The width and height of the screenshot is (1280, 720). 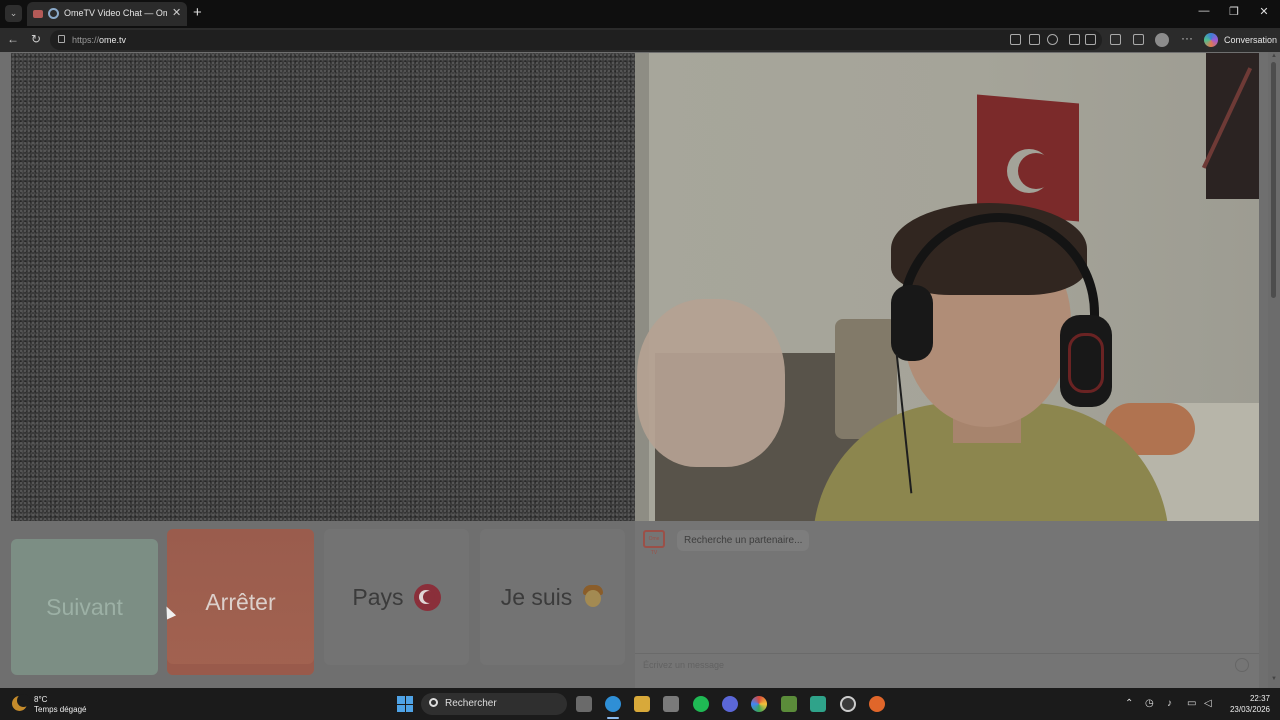 What do you see at coordinates (1138, 39) in the screenshot?
I see `favorites-icon` at bounding box center [1138, 39].